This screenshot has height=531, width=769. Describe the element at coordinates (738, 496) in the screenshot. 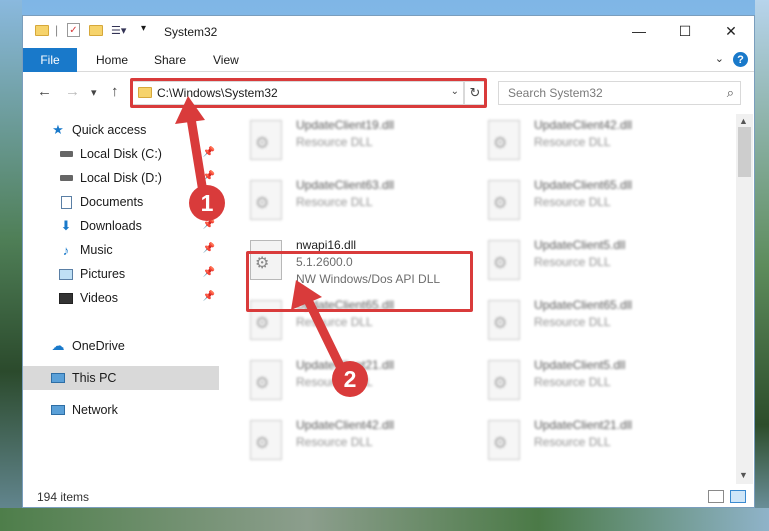

I see `large-icons-view-icon` at that location.